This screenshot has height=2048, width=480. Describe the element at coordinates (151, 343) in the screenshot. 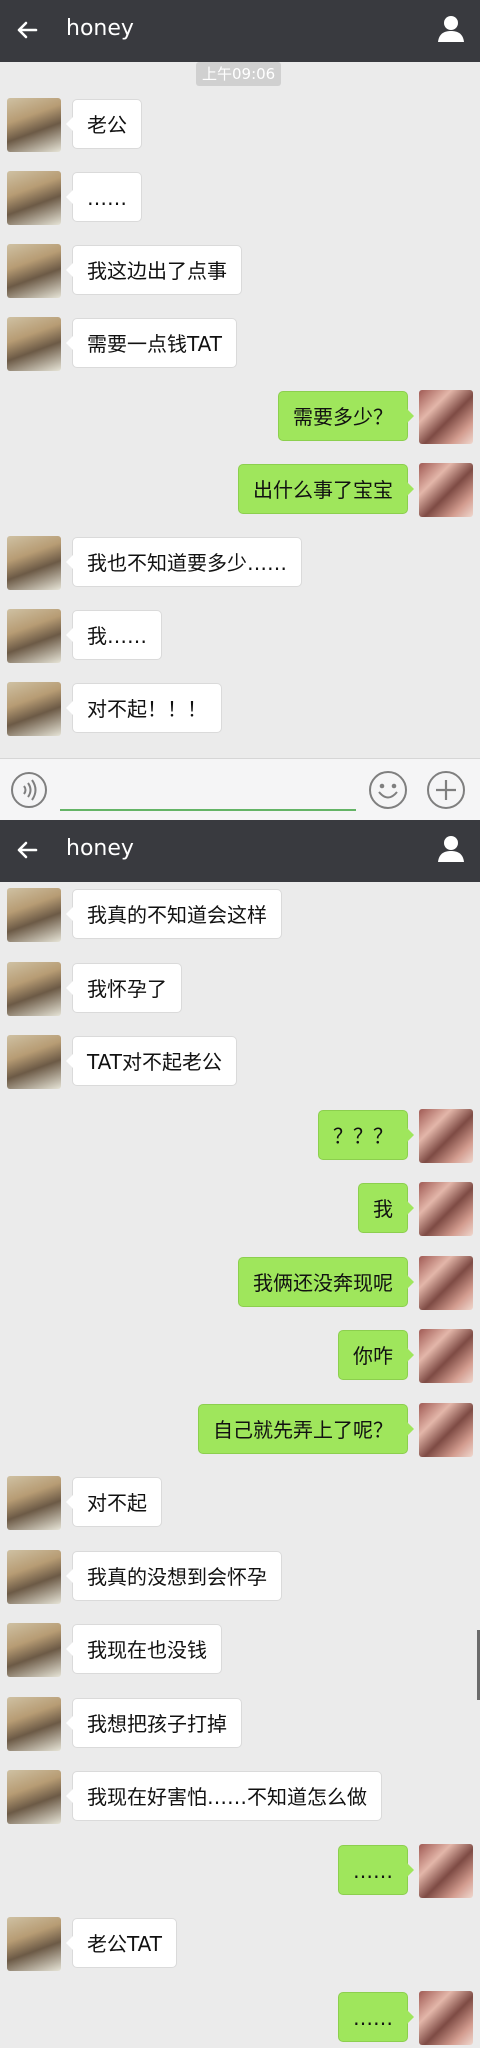

I see `received-message-bubble: 需要一点钱TAT` at that location.